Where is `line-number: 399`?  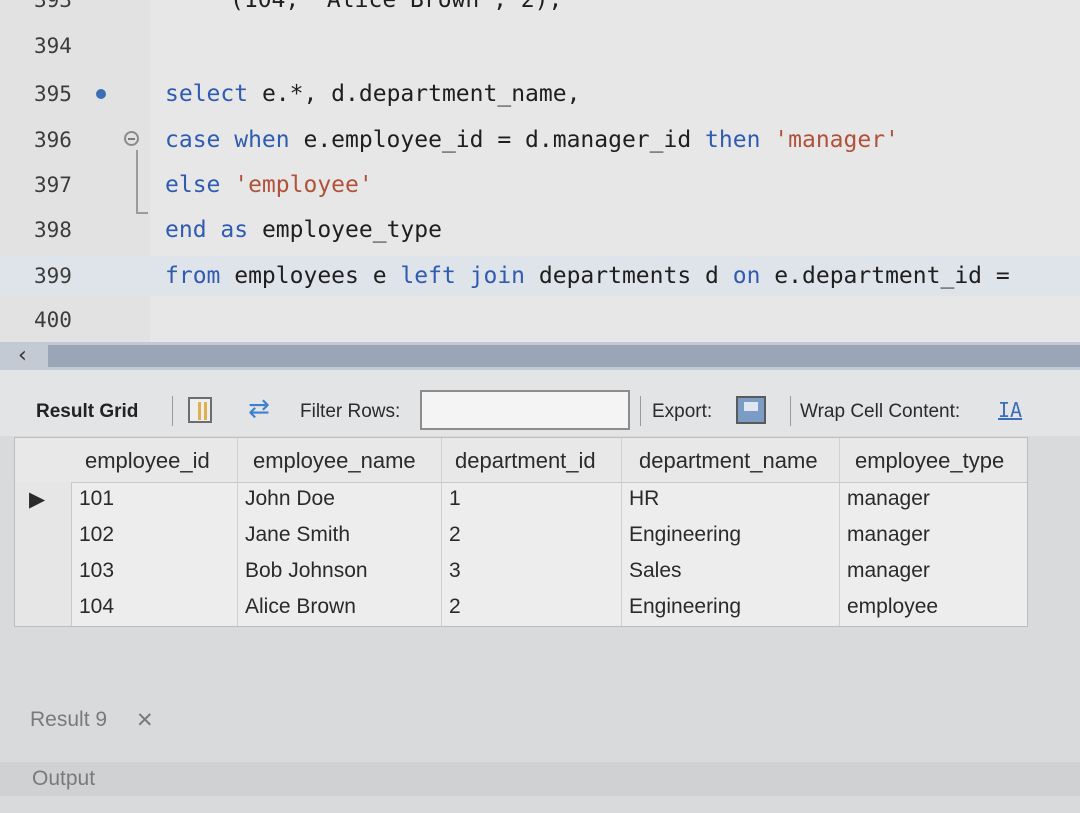 line-number: 399 is located at coordinates (53, 276).